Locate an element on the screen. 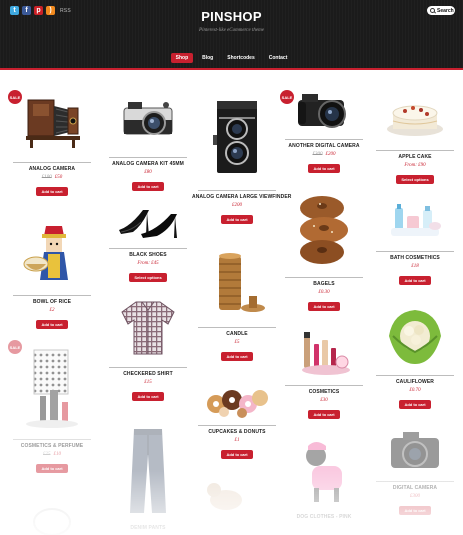 This screenshot has width=463, height=535. product-price: £1 is located at coordinates (237, 440).